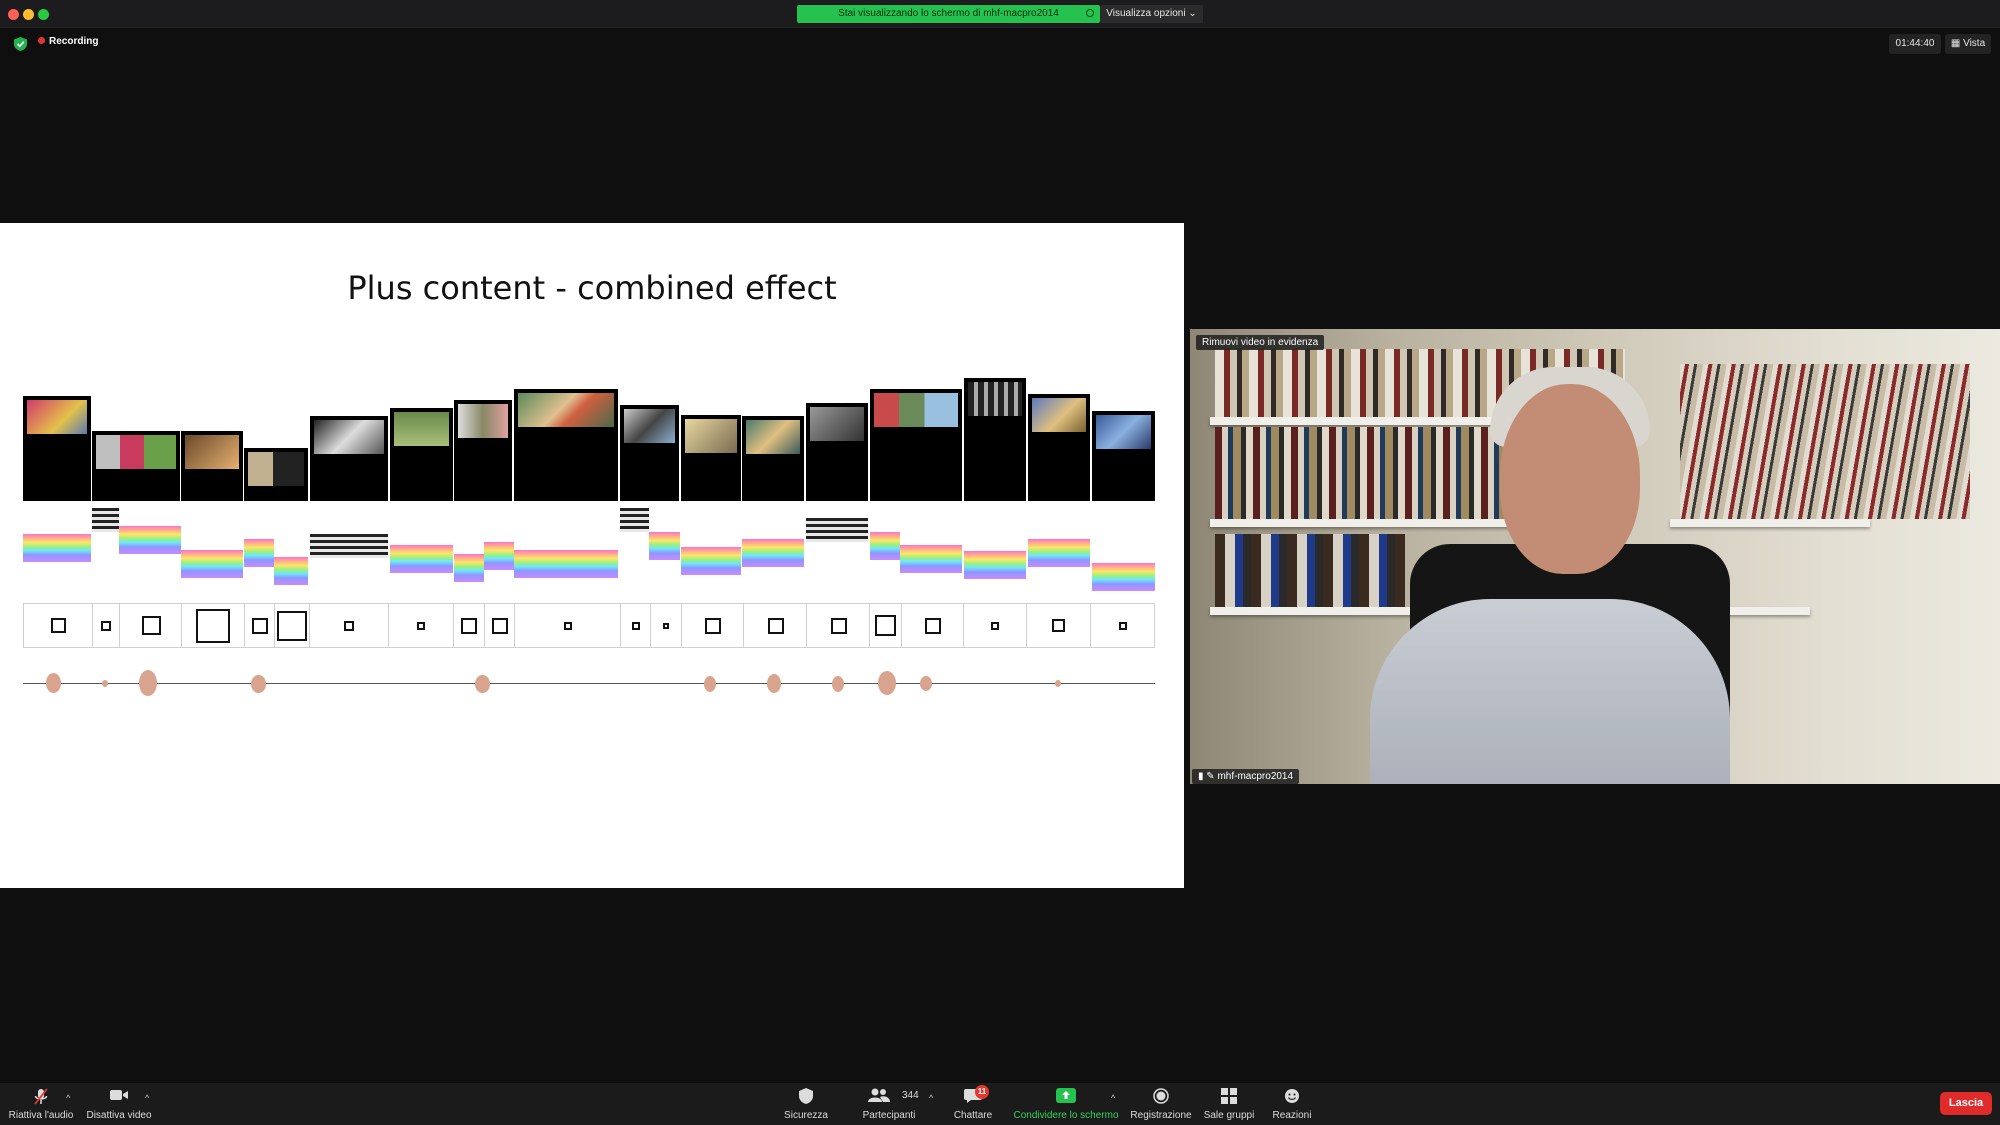 The height and width of the screenshot is (1125, 2000). I want to click on slide-title: Plus content - combined effect, so click(592, 288).